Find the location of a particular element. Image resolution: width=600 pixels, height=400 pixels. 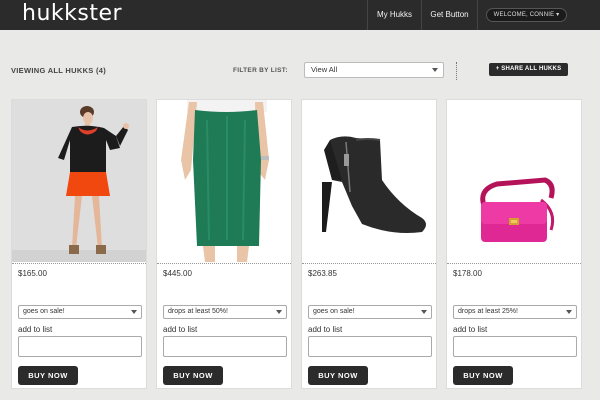

nav-my-hukks: My Hukks is located at coordinates (394, 15).